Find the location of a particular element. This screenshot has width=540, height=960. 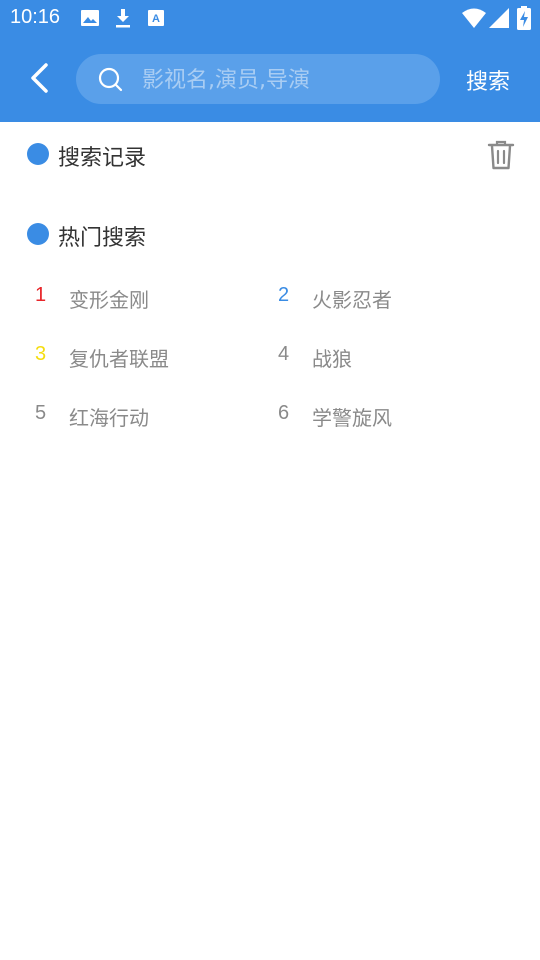

search-button: 搜索 is located at coordinates (488, 80).